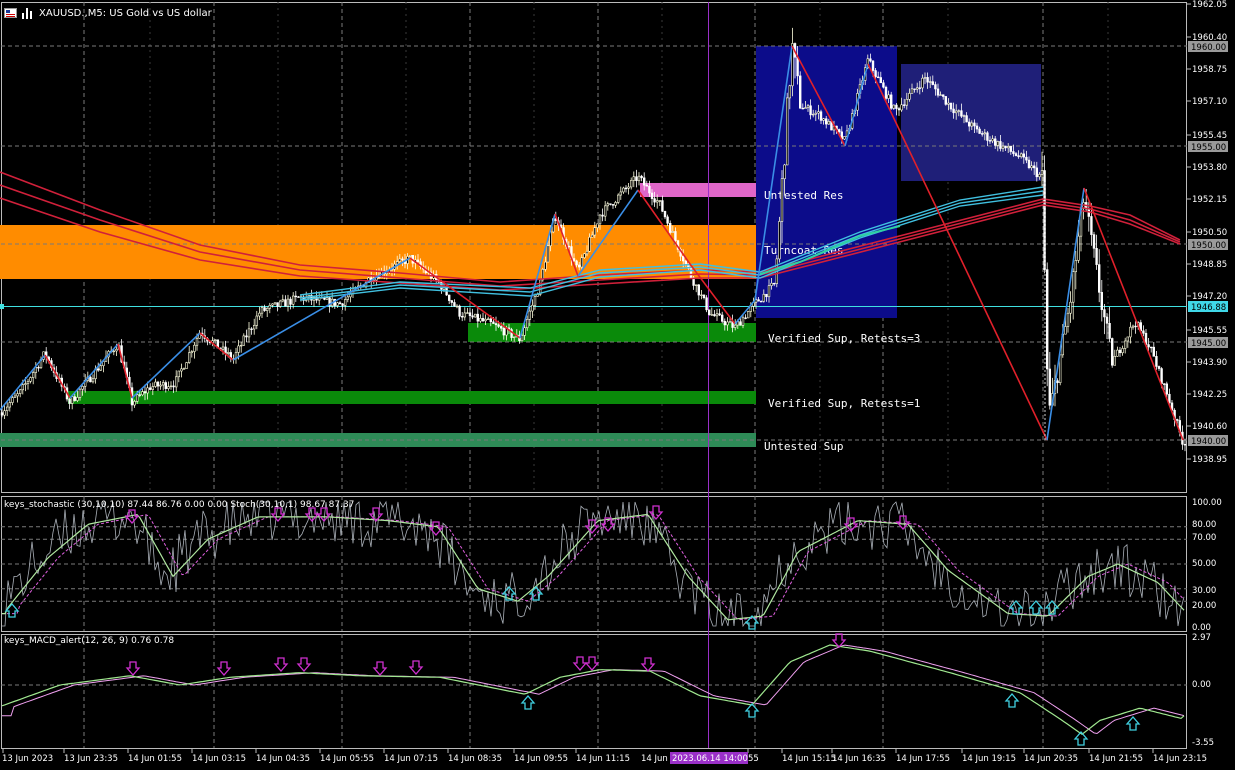  Describe the element at coordinates (12, 610) in the screenshot. I see `stoch-buy-arrow-icon` at that location.